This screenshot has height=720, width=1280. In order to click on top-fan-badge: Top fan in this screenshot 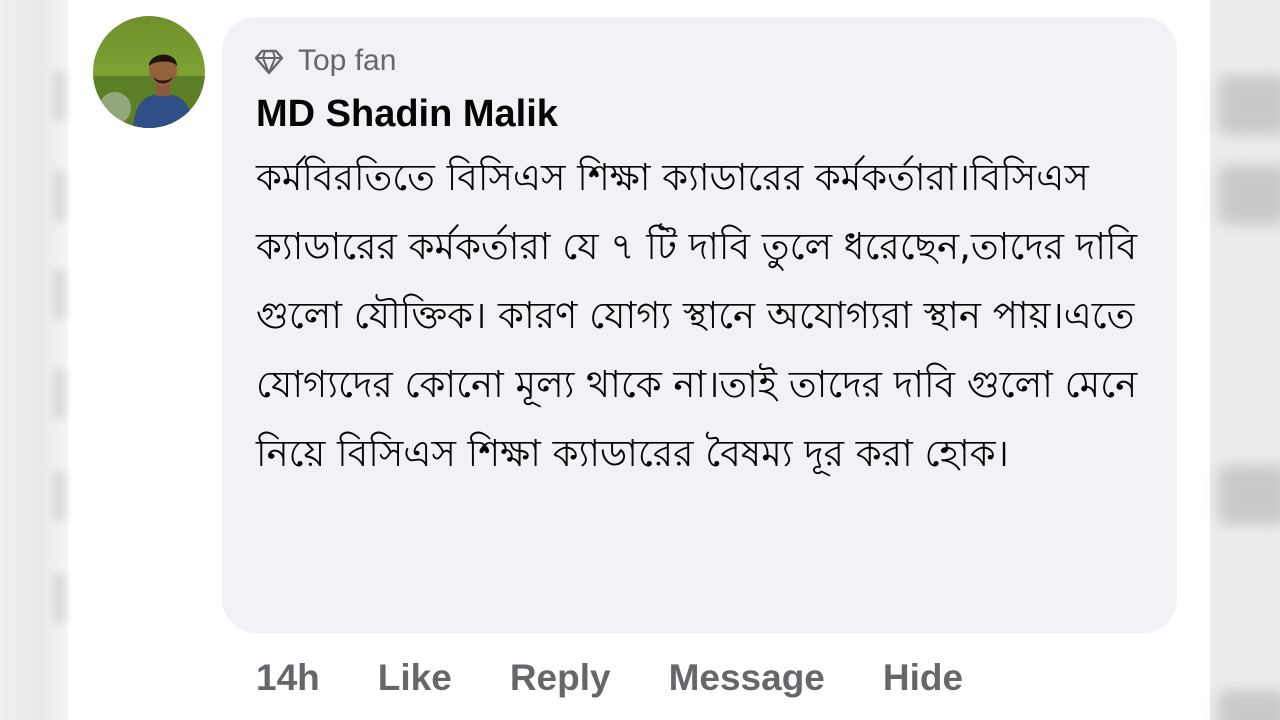, I will do `click(705, 61)`.